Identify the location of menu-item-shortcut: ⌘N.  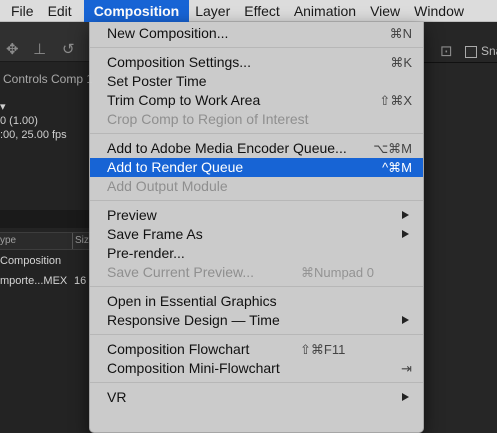
(400, 33).